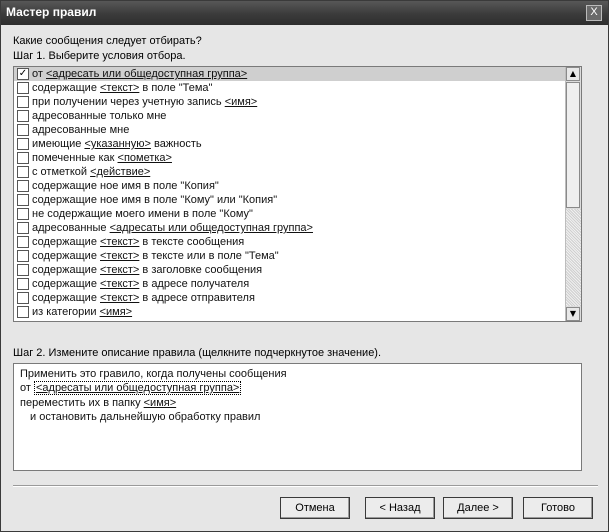  Describe the element at coordinates (23, 74) in the screenshot. I see `condition-checkbox: ✓` at that location.